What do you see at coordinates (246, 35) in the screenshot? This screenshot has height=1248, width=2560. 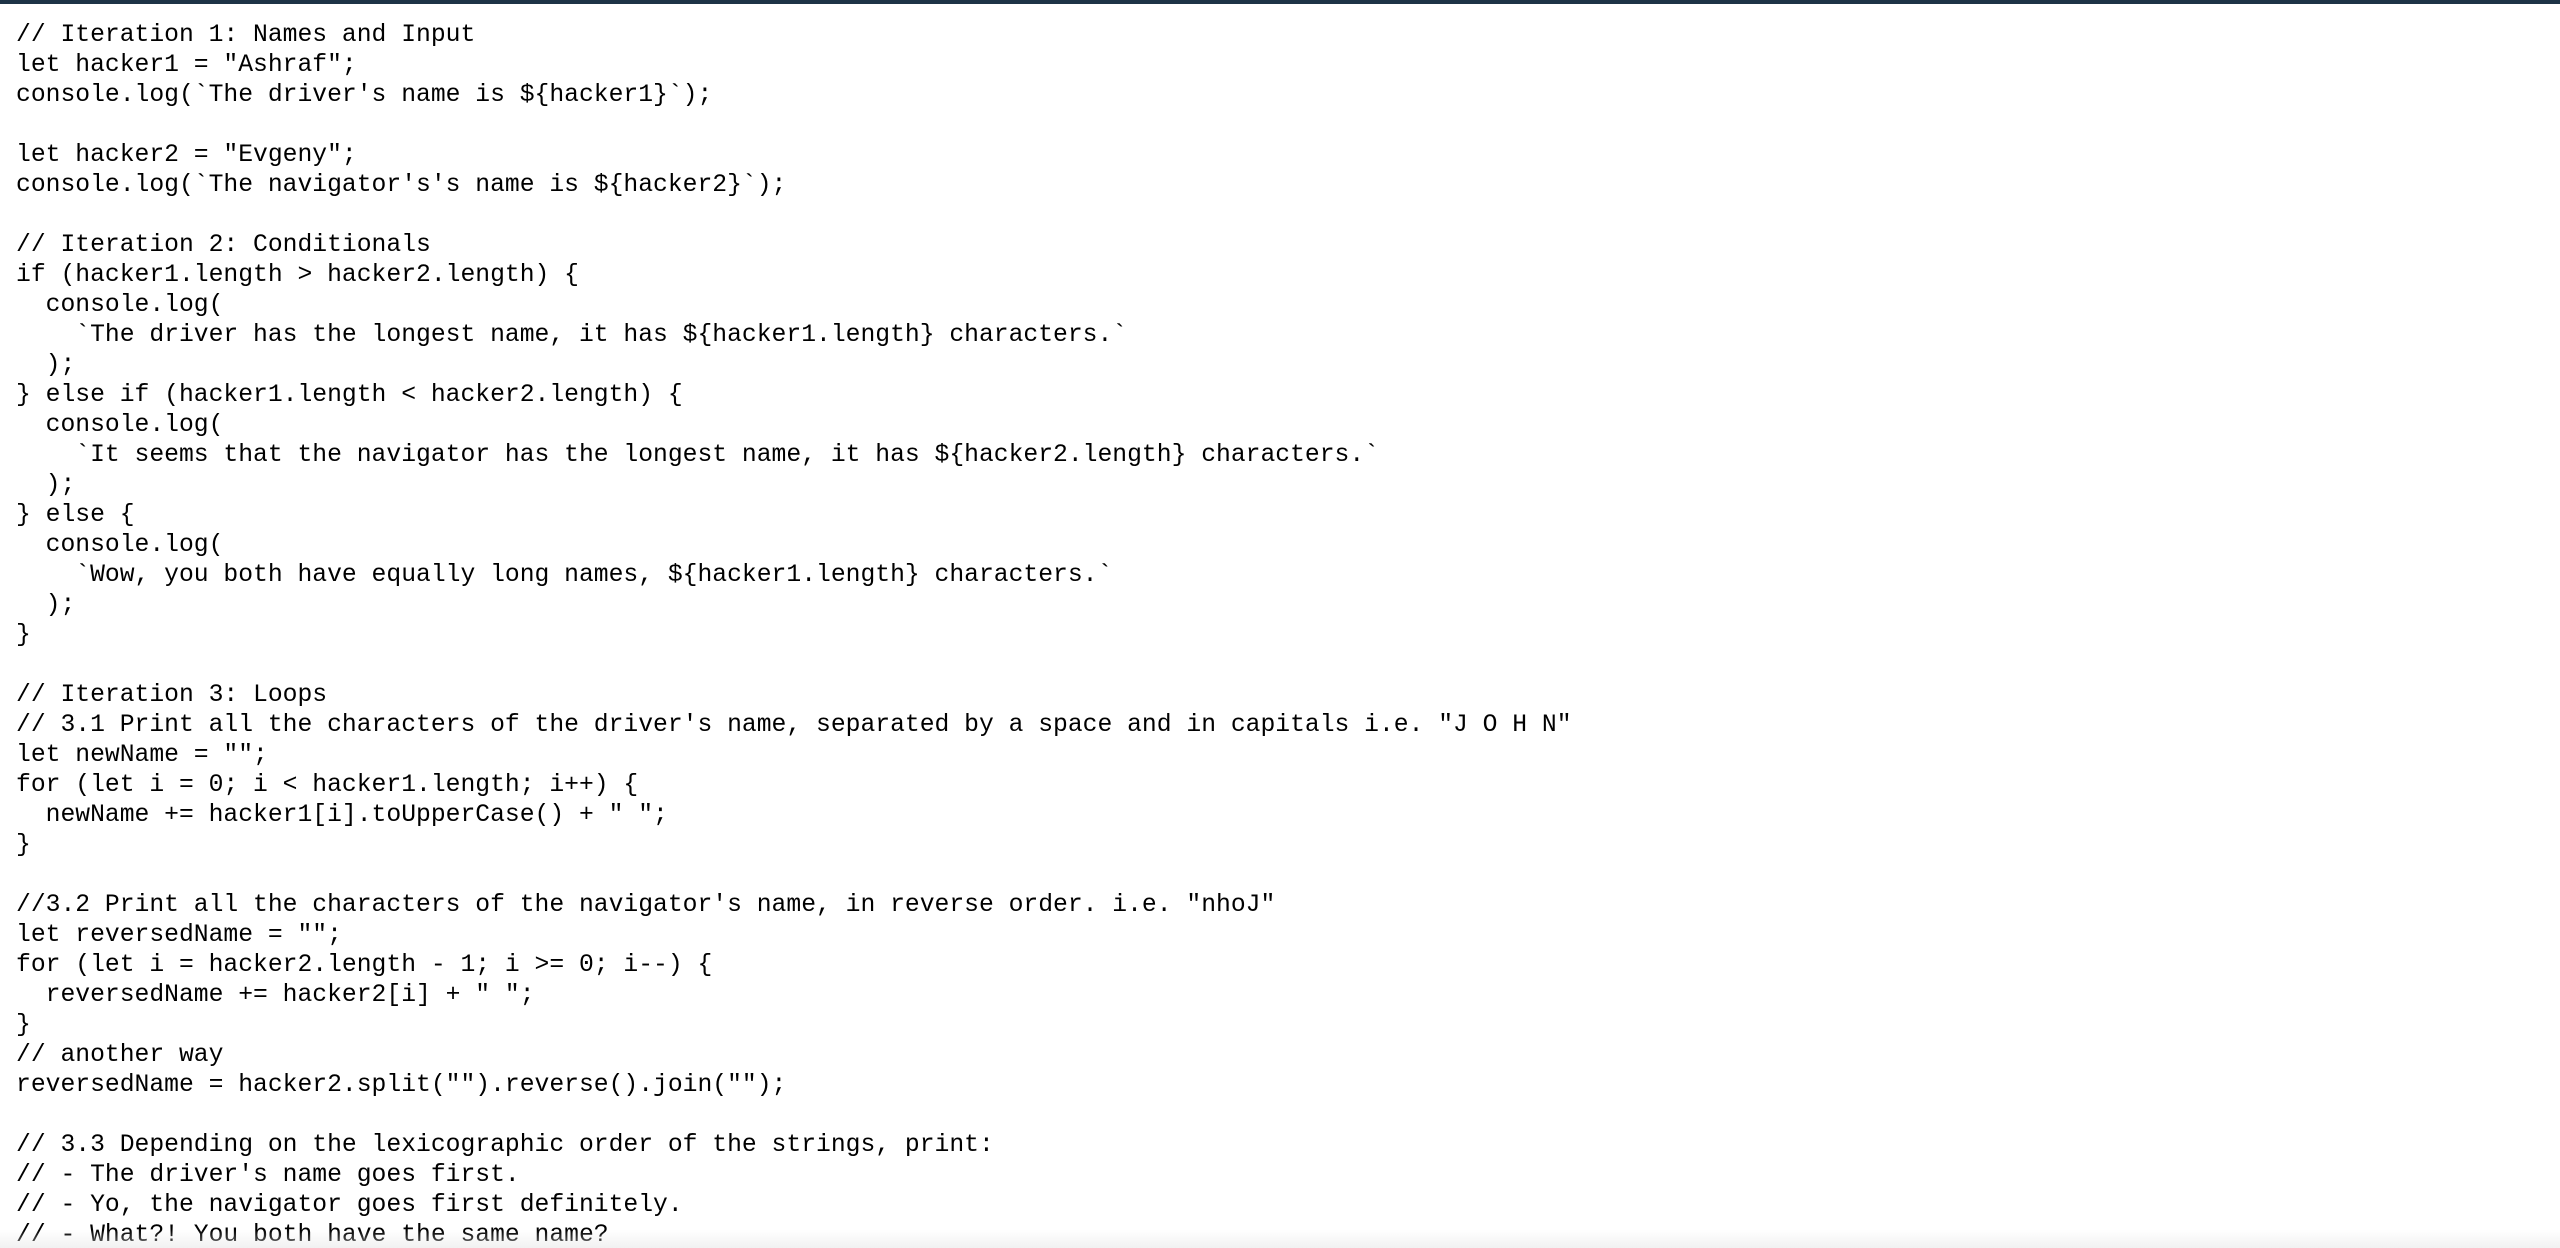 I see `code-line: // Iteration 1: Names and Input` at bounding box center [246, 35].